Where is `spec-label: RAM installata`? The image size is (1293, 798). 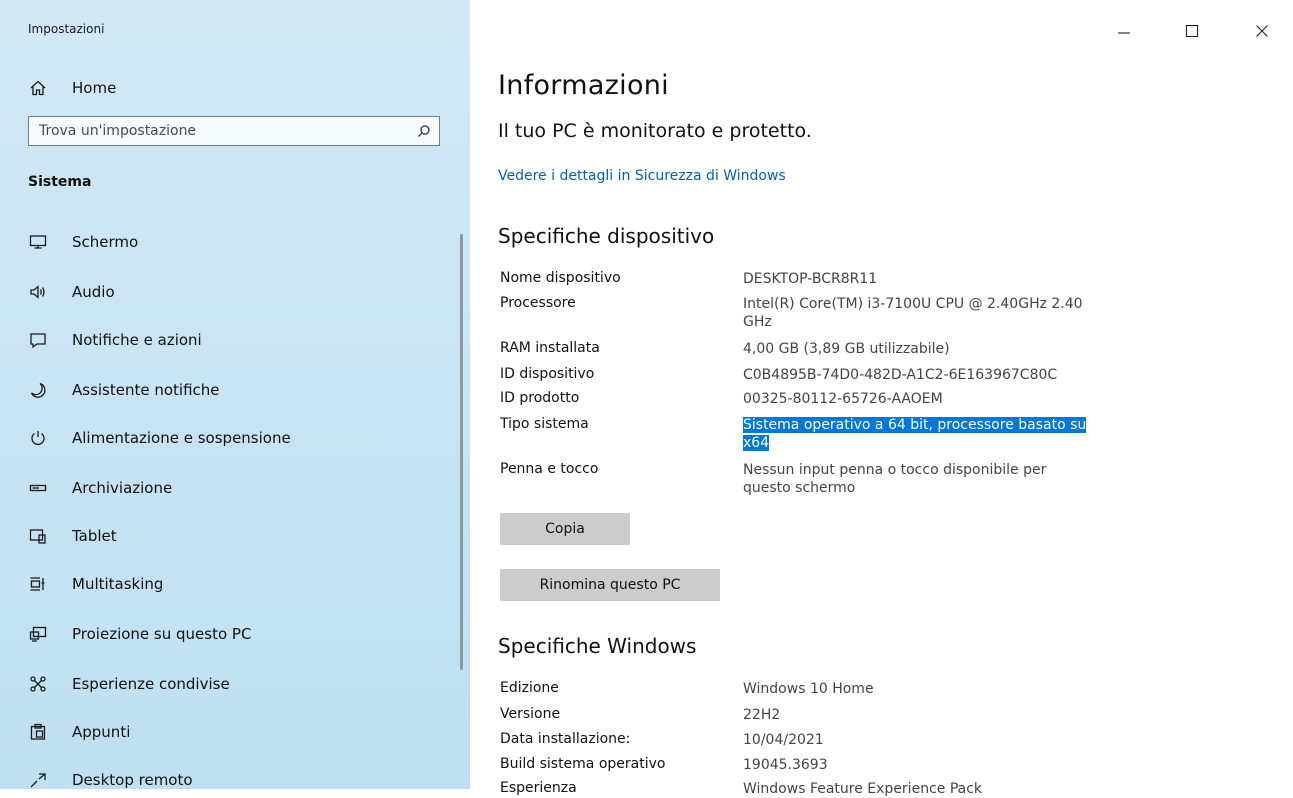
spec-label: RAM installata is located at coordinates (550, 348).